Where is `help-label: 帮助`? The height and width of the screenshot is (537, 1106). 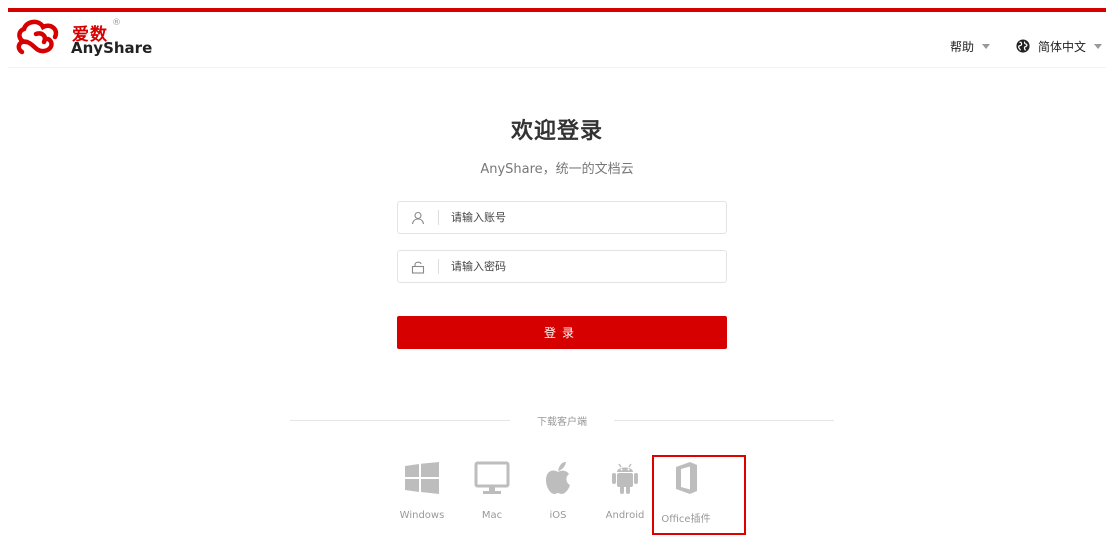
help-label: 帮助 is located at coordinates (961, 46).